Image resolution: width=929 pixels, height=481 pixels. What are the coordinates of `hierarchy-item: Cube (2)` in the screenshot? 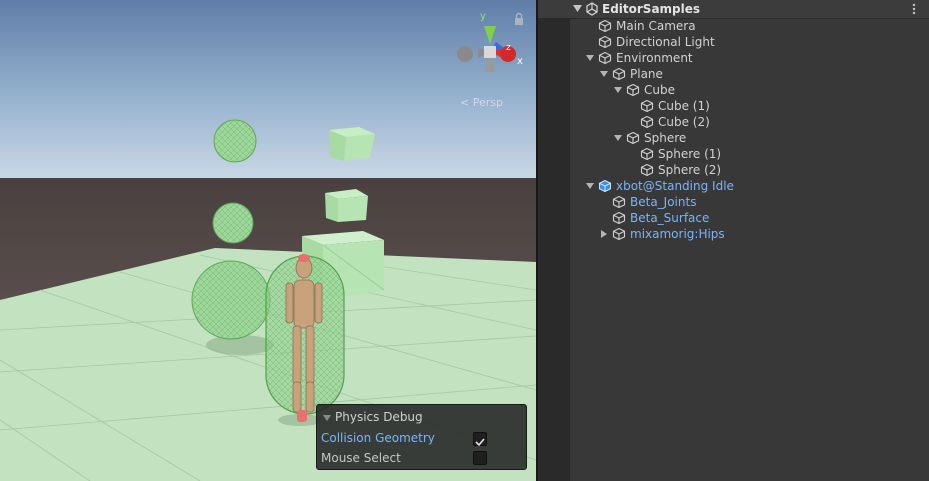 It's located at (733, 122).